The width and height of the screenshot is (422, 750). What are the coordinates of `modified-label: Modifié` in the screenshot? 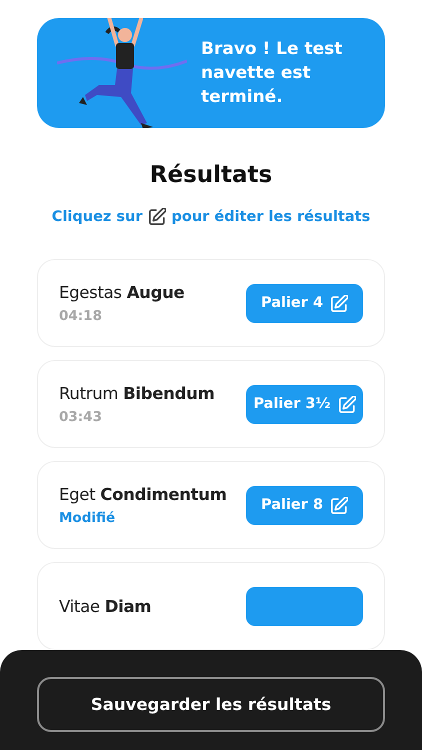 It's located at (87, 518).